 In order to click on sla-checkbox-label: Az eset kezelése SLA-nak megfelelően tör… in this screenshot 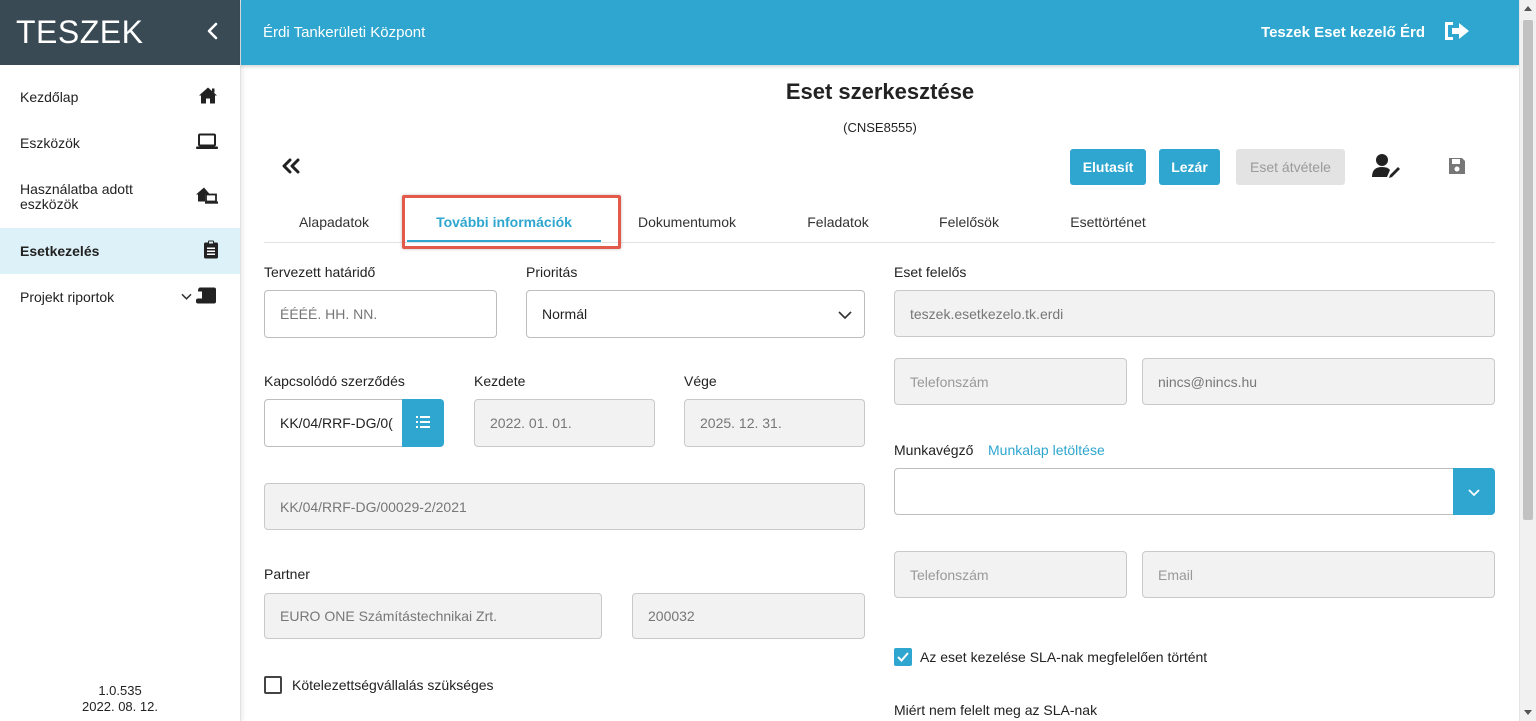, I will do `click(1064, 657)`.